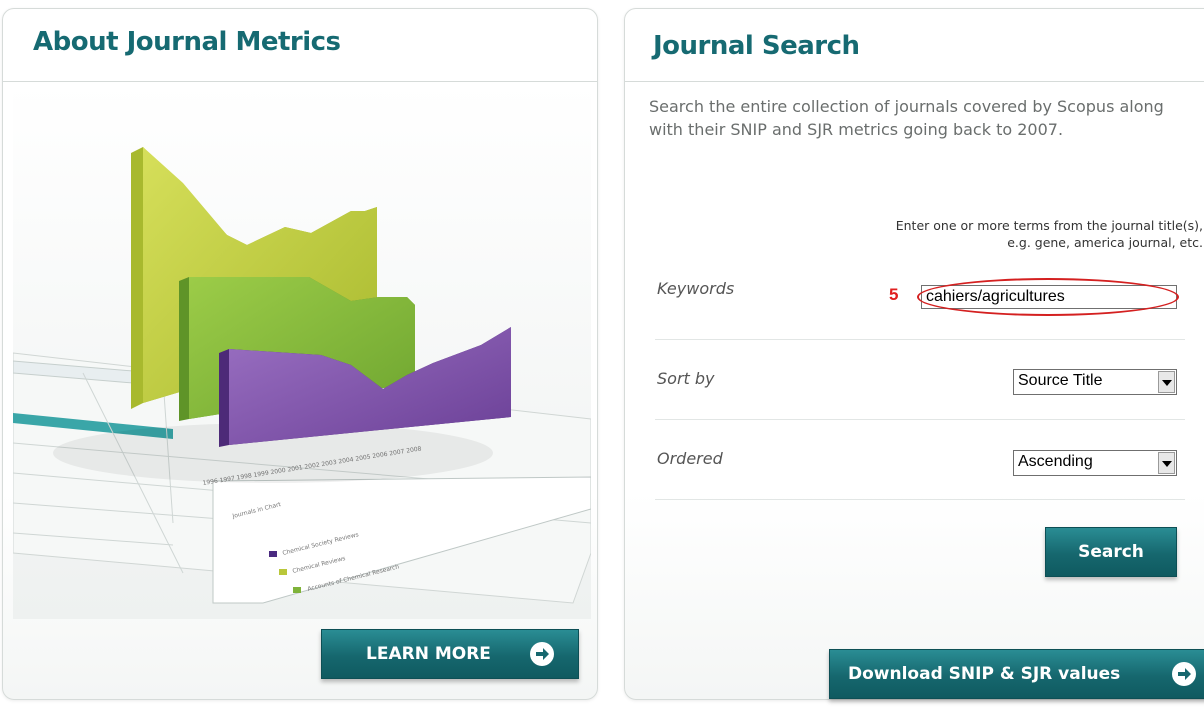 Image resolution: width=1204 pixels, height=707 pixels. I want to click on search-button-label: Search, so click(1111, 552).